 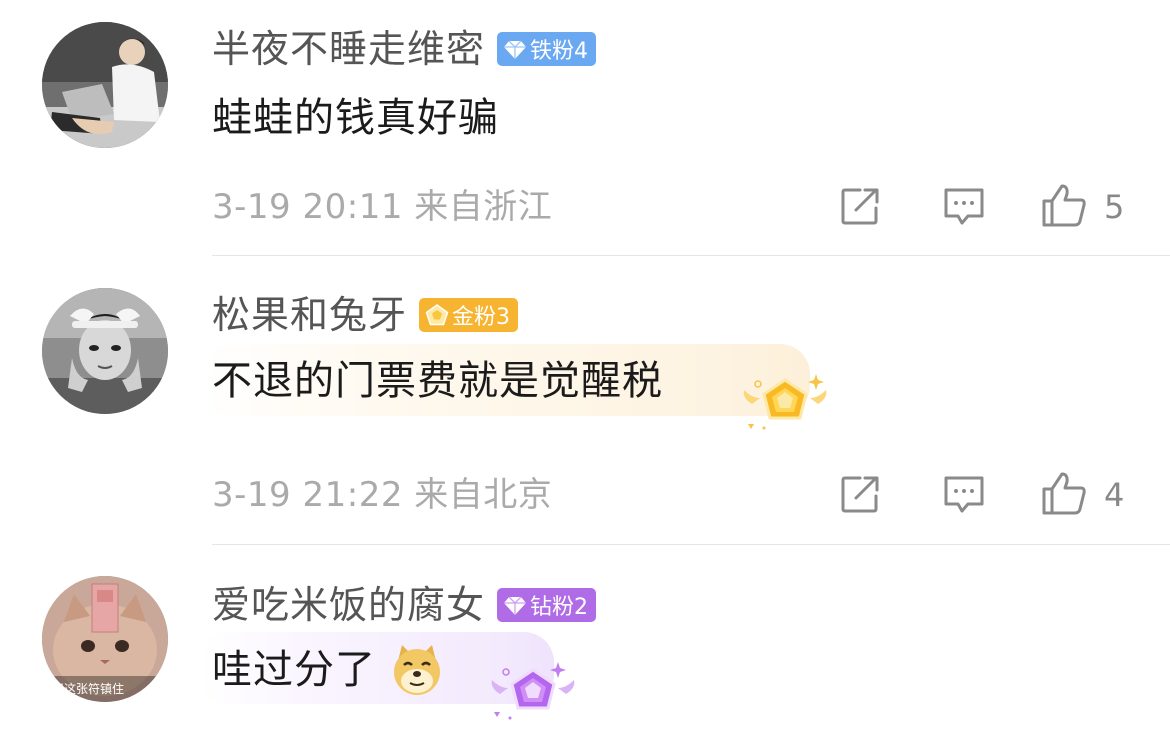 What do you see at coordinates (105, 639) in the screenshot?
I see `avatar: 用这张符镇住` at bounding box center [105, 639].